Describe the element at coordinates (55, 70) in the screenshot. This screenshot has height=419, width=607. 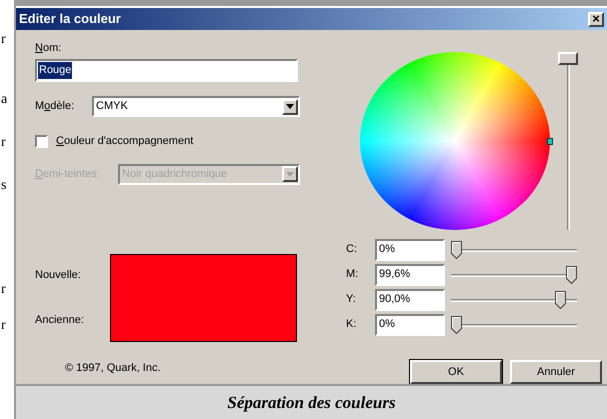
I see `selected-text: Rouge` at that location.